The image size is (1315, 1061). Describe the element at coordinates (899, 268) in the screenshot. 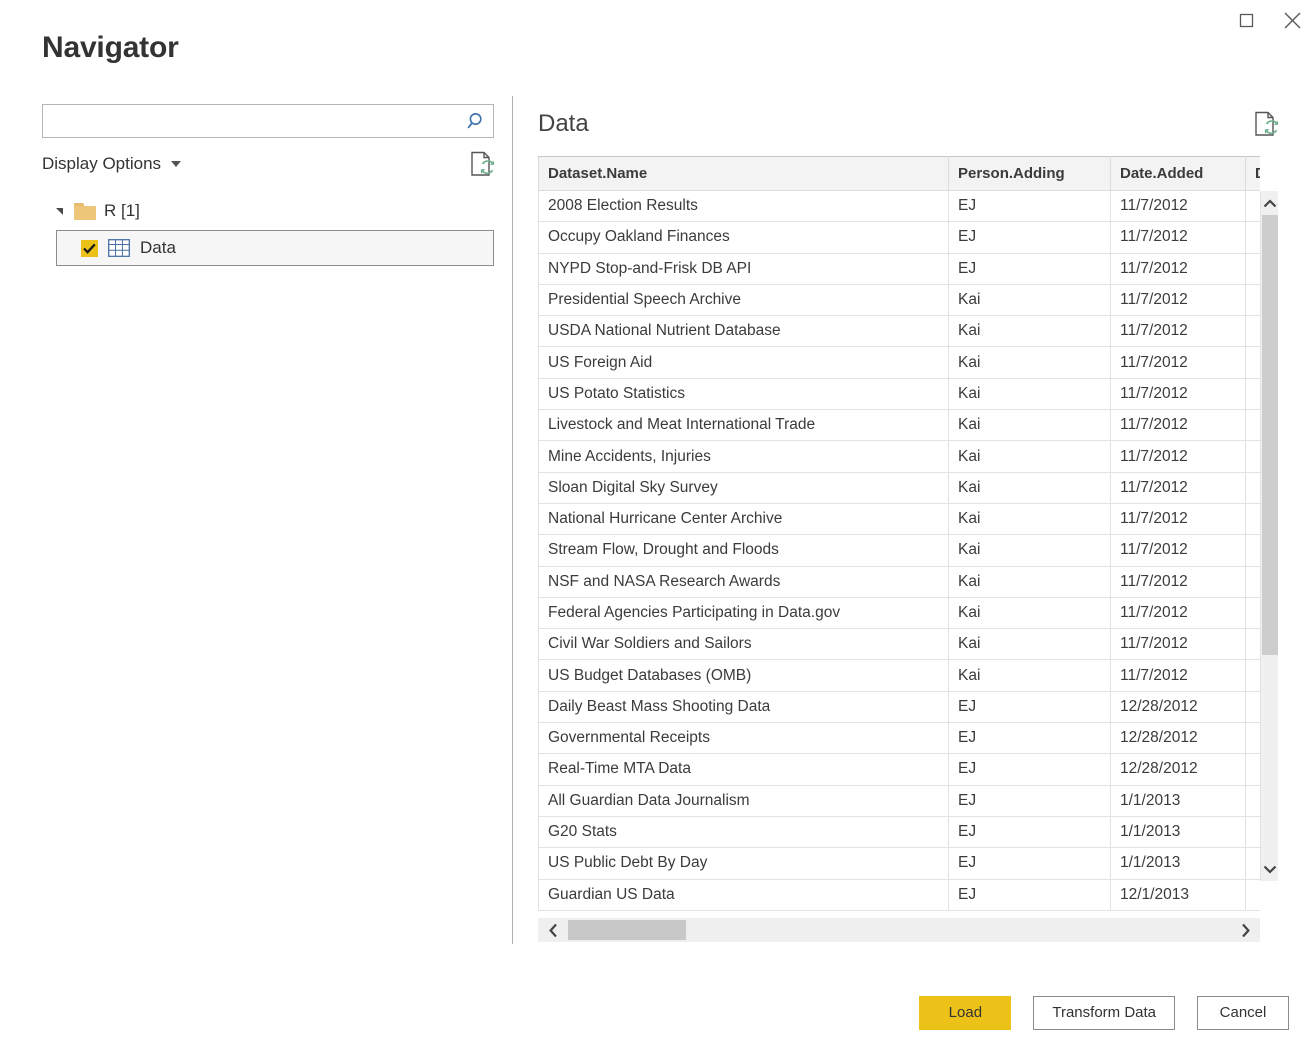

I see `table-row: NYPD Stop-and-Frisk DB API EJ 11/7/2012` at that location.